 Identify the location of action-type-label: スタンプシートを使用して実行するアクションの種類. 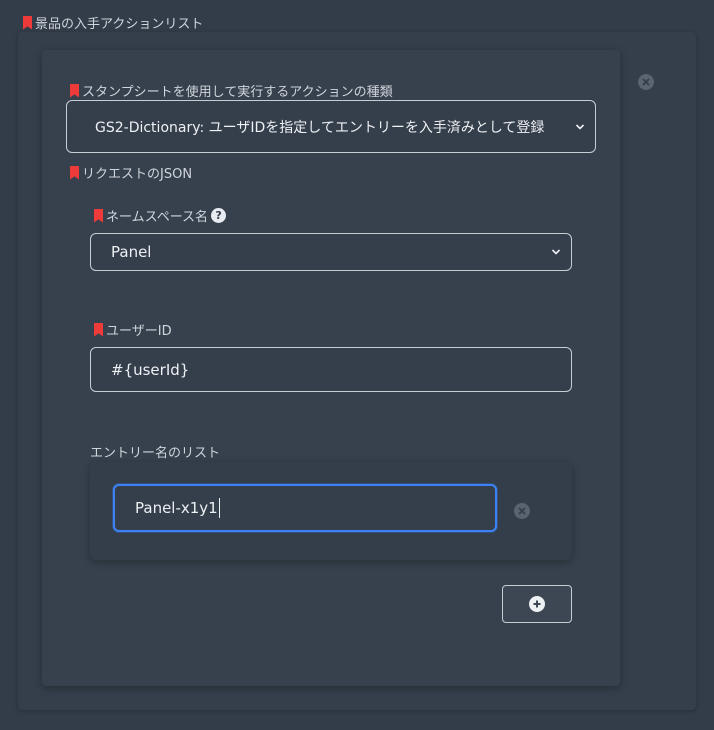
(231, 90).